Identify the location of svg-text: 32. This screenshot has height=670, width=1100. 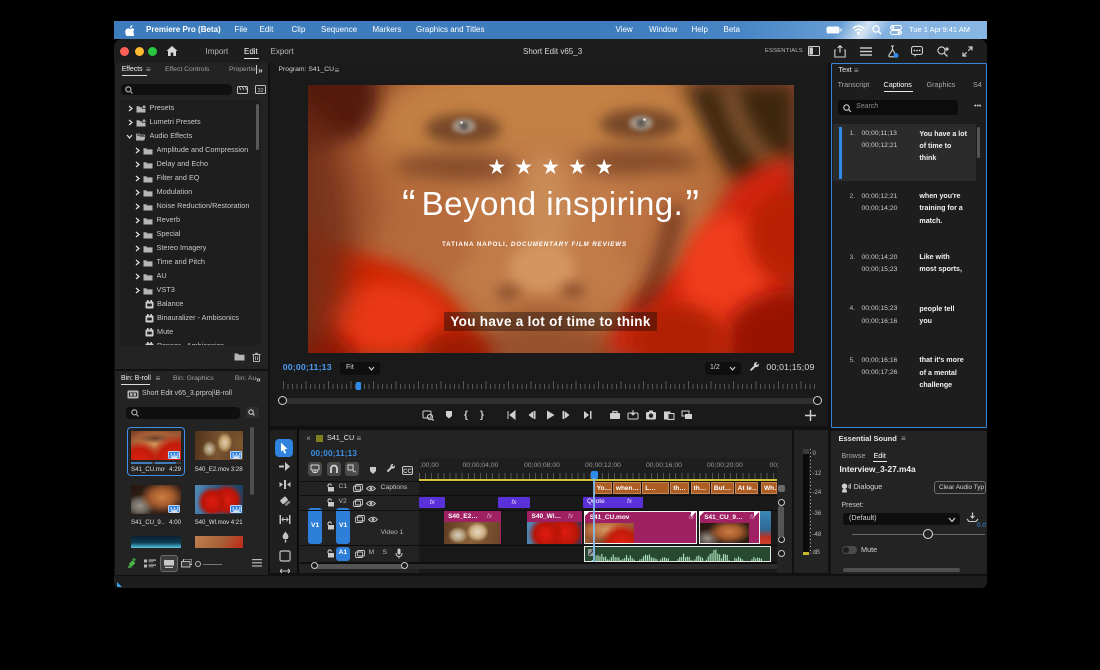
(260, 90).